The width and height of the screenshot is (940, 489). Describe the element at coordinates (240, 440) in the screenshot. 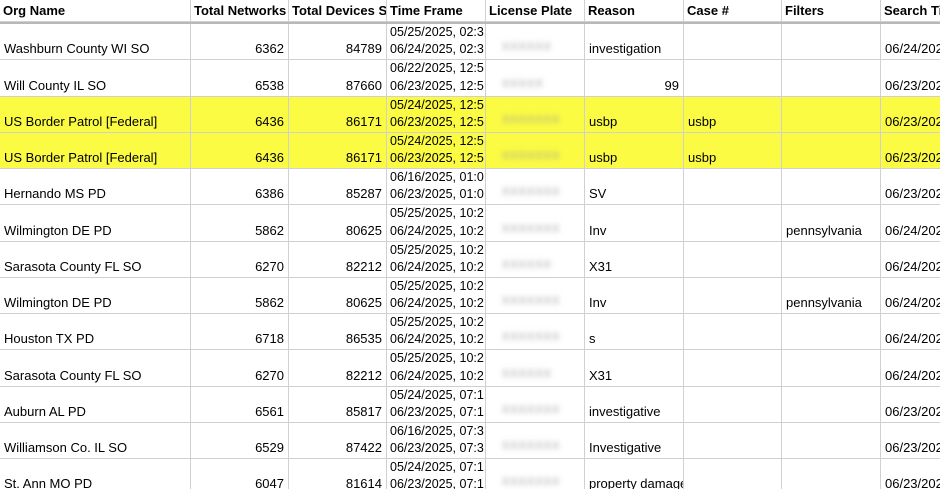

I see `cell-total-networks: 6529` at that location.